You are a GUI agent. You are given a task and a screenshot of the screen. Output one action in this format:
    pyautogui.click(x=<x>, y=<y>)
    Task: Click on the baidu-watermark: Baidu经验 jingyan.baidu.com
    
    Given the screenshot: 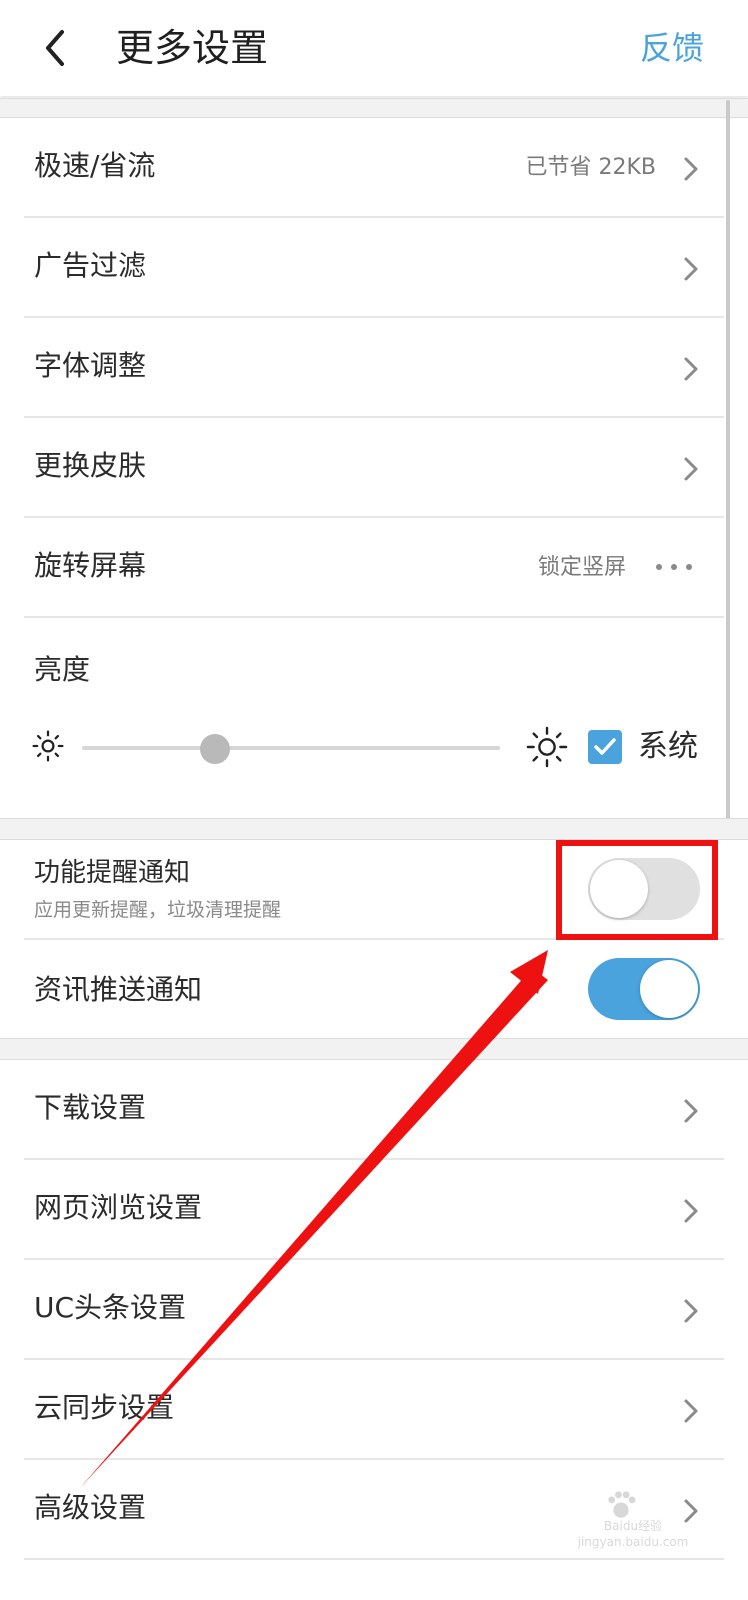 What is the action you would take?
    pyautogui.click(x=633, y=1522)
    